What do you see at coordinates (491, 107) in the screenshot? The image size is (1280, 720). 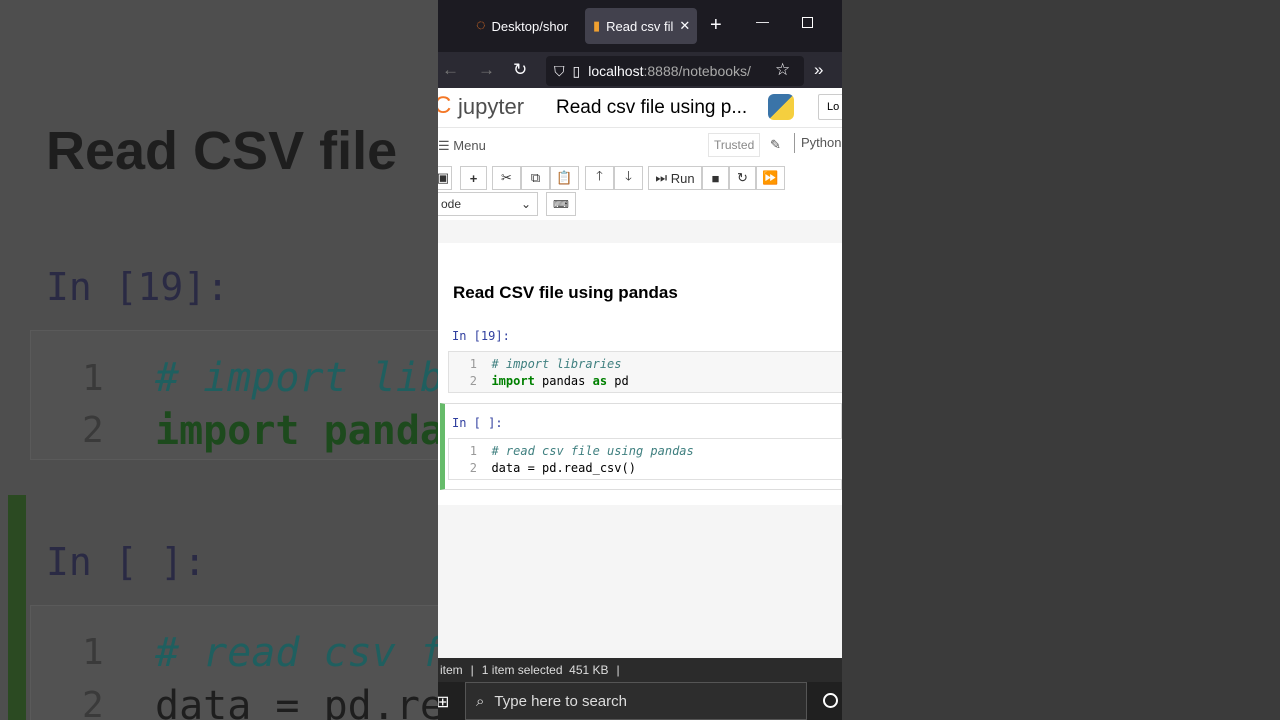 I see `jupyter-logo: jupyter` at bounding box center [491, 107].